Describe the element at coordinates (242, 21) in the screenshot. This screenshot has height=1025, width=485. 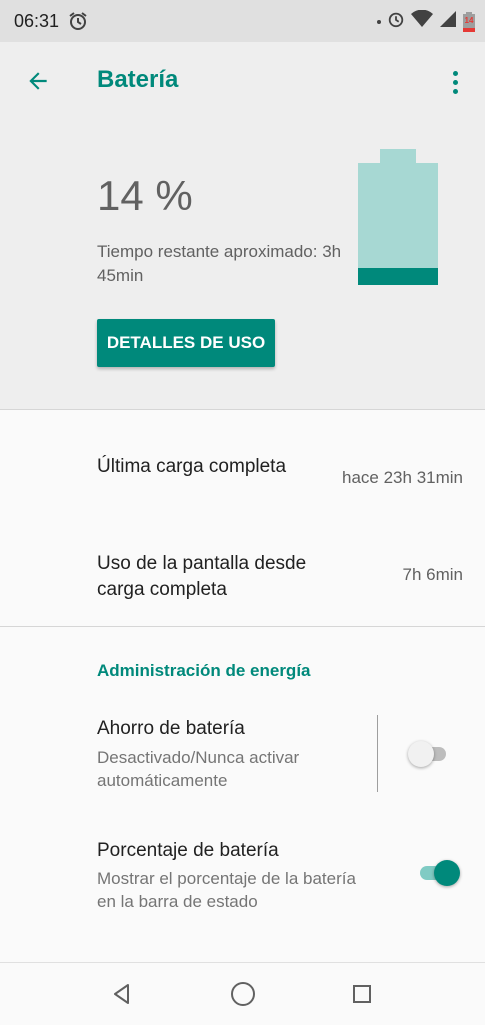
I see `status-bar: 06:31 14` at that location.